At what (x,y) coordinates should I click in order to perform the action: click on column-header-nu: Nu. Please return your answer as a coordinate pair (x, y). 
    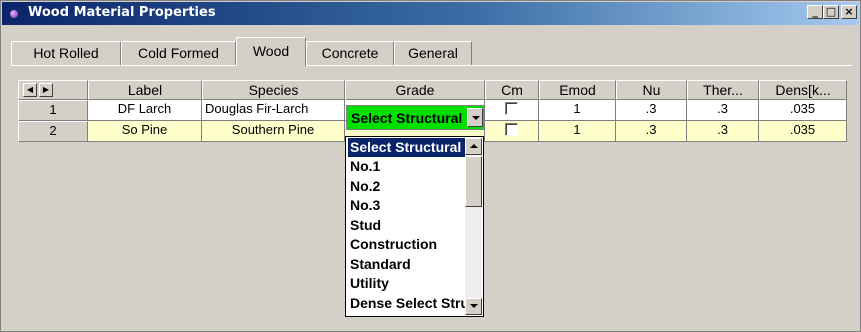
    Looking at the image, I should click on (651, 90).